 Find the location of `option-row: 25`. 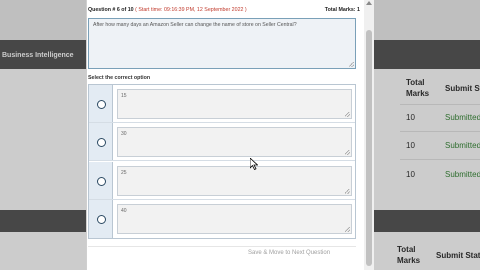

option-row: 25 is located at coordinates (222, 181).